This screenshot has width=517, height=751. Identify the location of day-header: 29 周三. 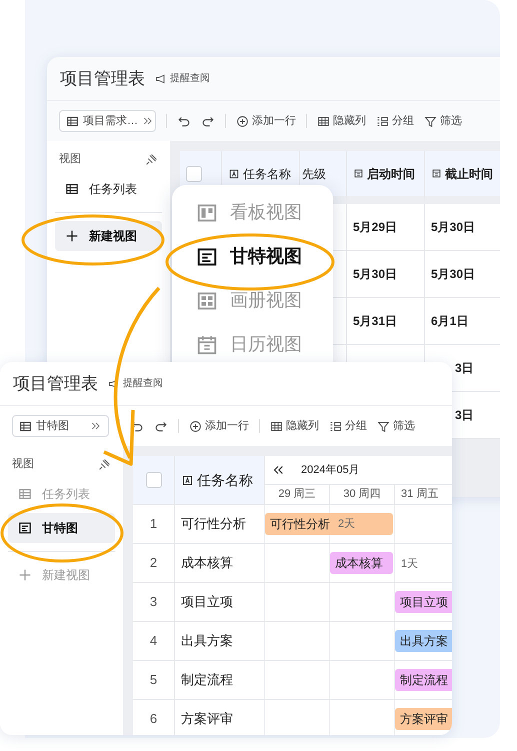
(297, 495).